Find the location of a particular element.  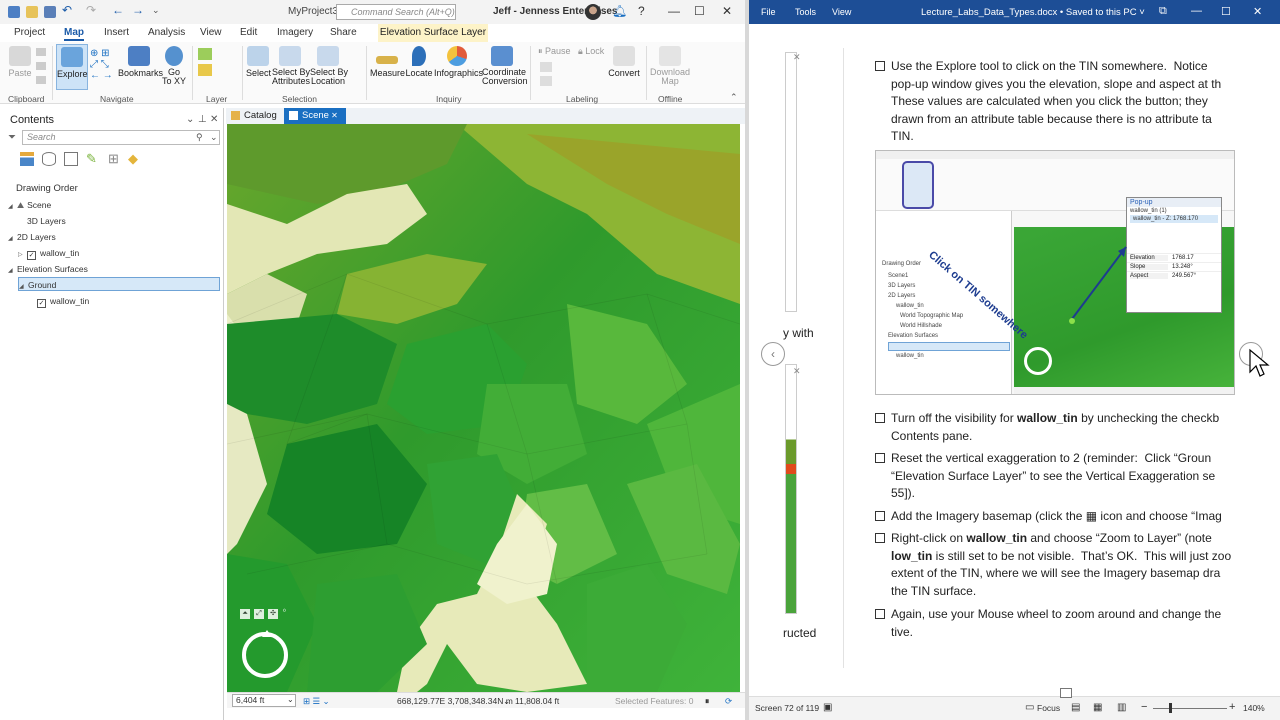

redo-icon: ↷ is located at coordinates (92, 10).